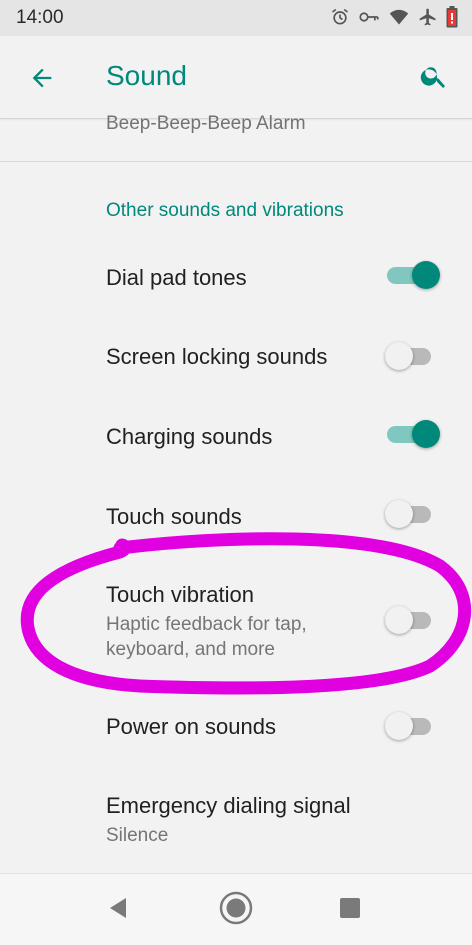  Describe the element at coordinates (236, 161) in the screenshot. I see `divider` at that location.